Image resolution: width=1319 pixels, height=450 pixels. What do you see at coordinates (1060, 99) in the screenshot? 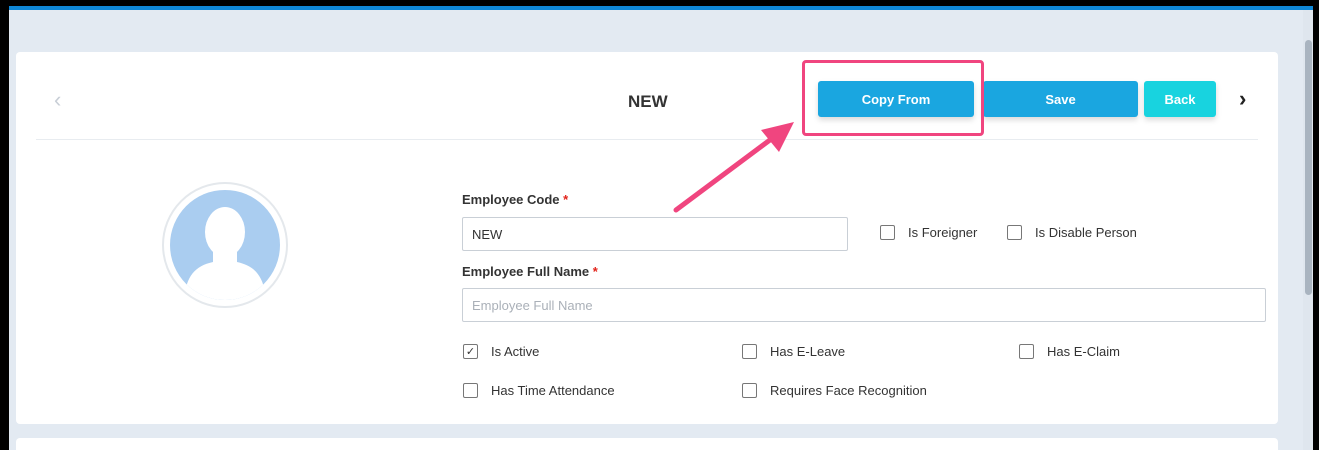
I see `save-button: Save` at bounding box center [1060, 99].